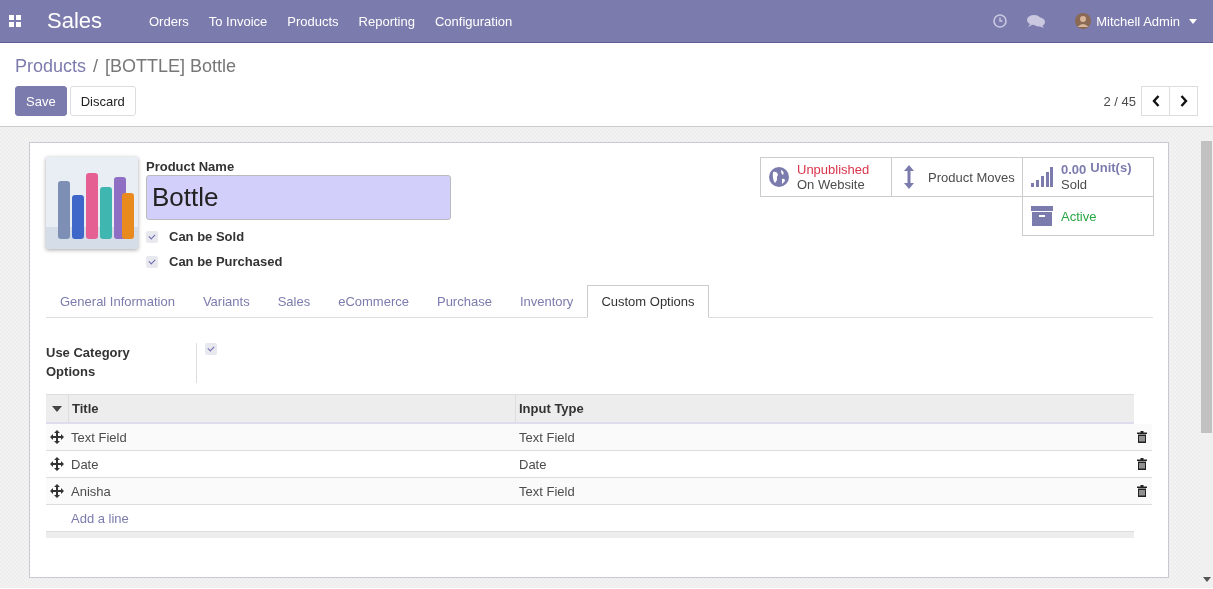 This screenshot has height=589, width=1213. I want to click on tab: eCommerce, so click(373, 301).